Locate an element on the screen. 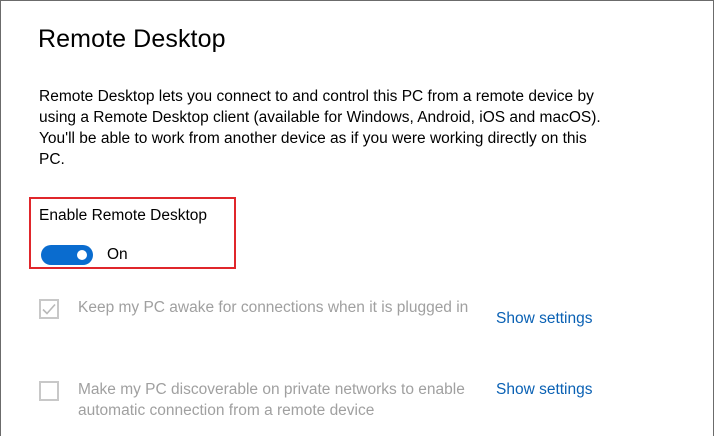 The width and height of the screenshot is (714, 436). checkmark-icon is located at coordinates (49, 309).